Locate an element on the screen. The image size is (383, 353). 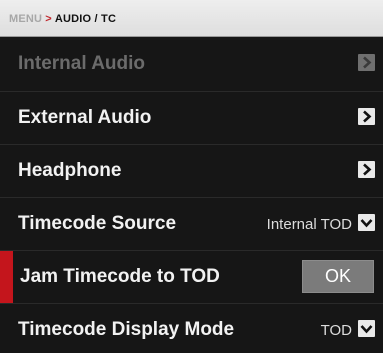
breadcrumb-current: AUDIO / TC is located at coordinates (85, 19).